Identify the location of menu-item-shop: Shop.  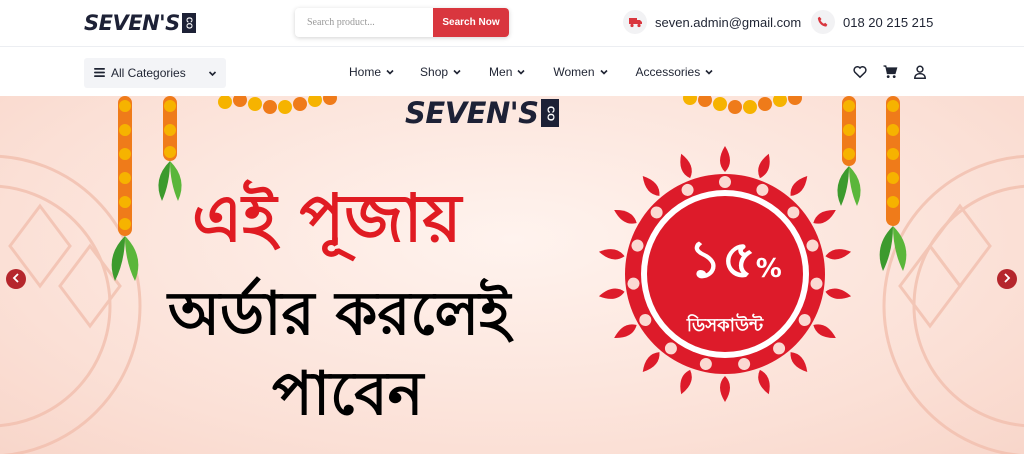
(440, 72).